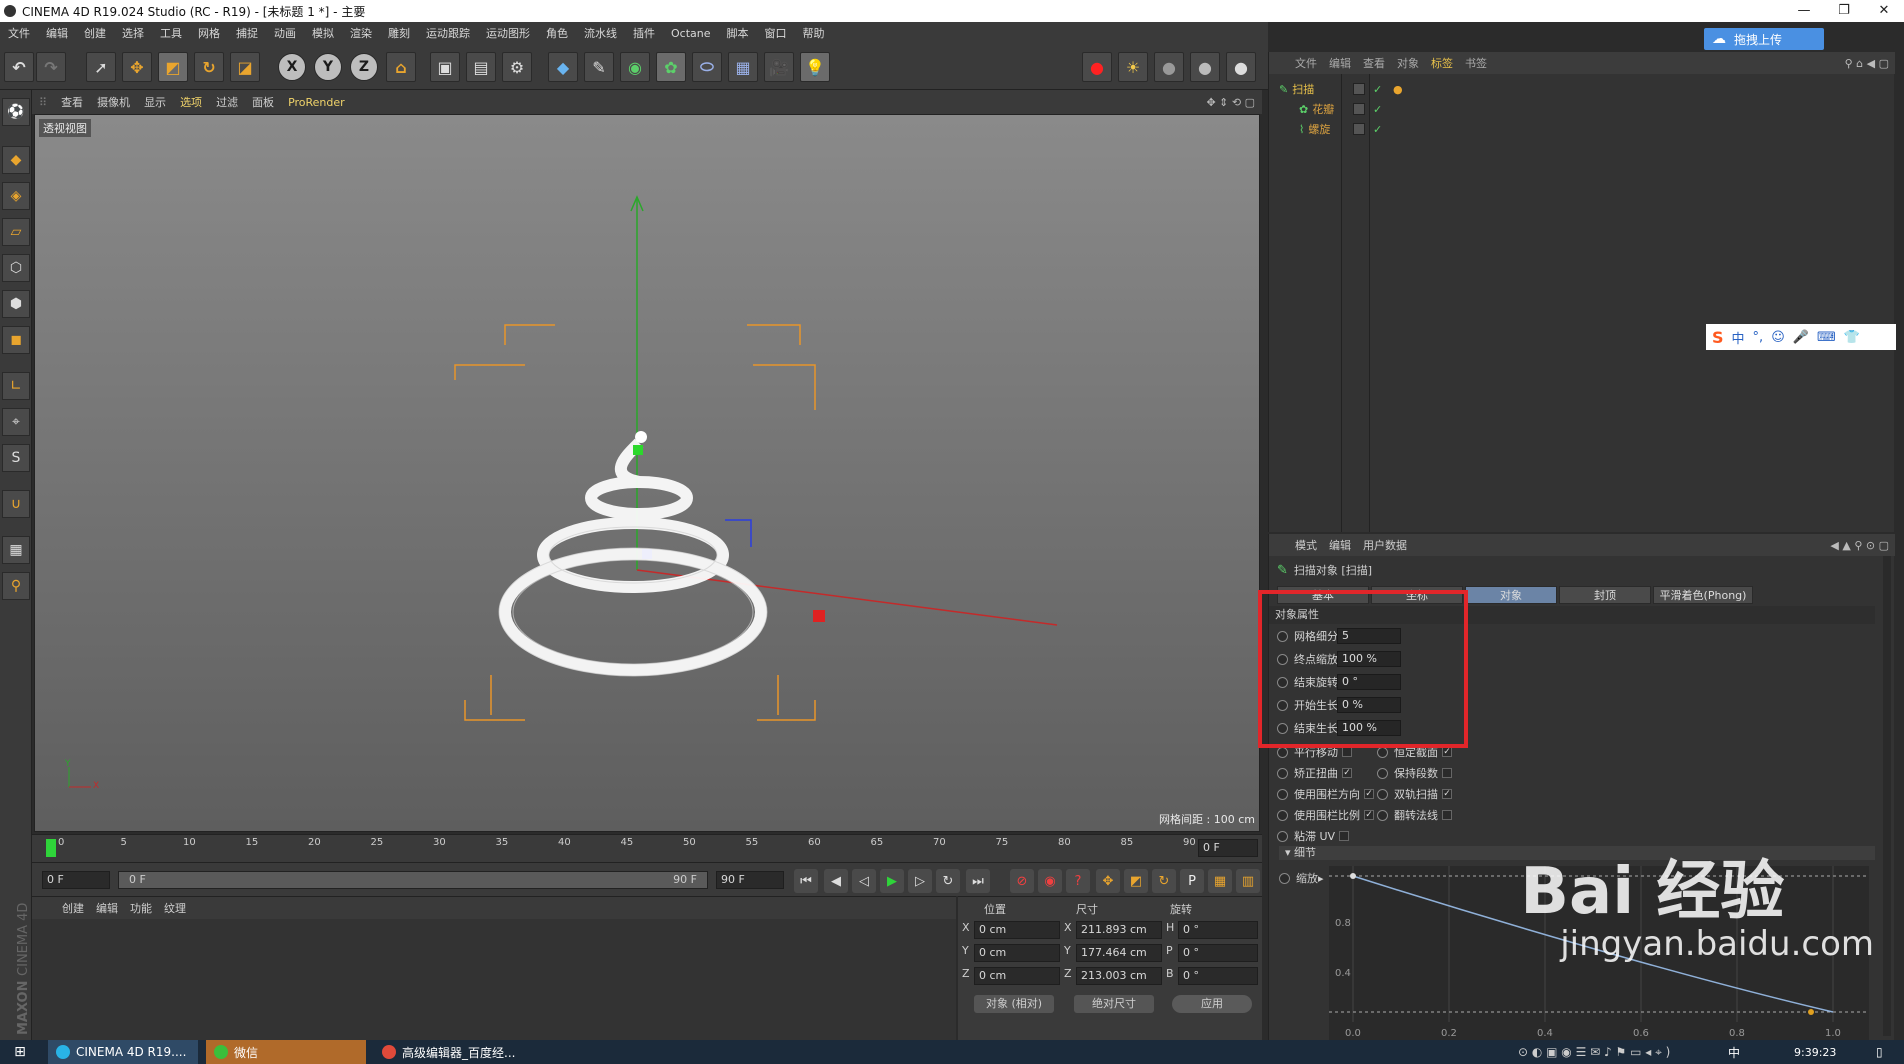  What do you see at coordinates (16, 160) in the screenshot?
I see `model-mode-icon: ◆` at bounding box center [16, 160].